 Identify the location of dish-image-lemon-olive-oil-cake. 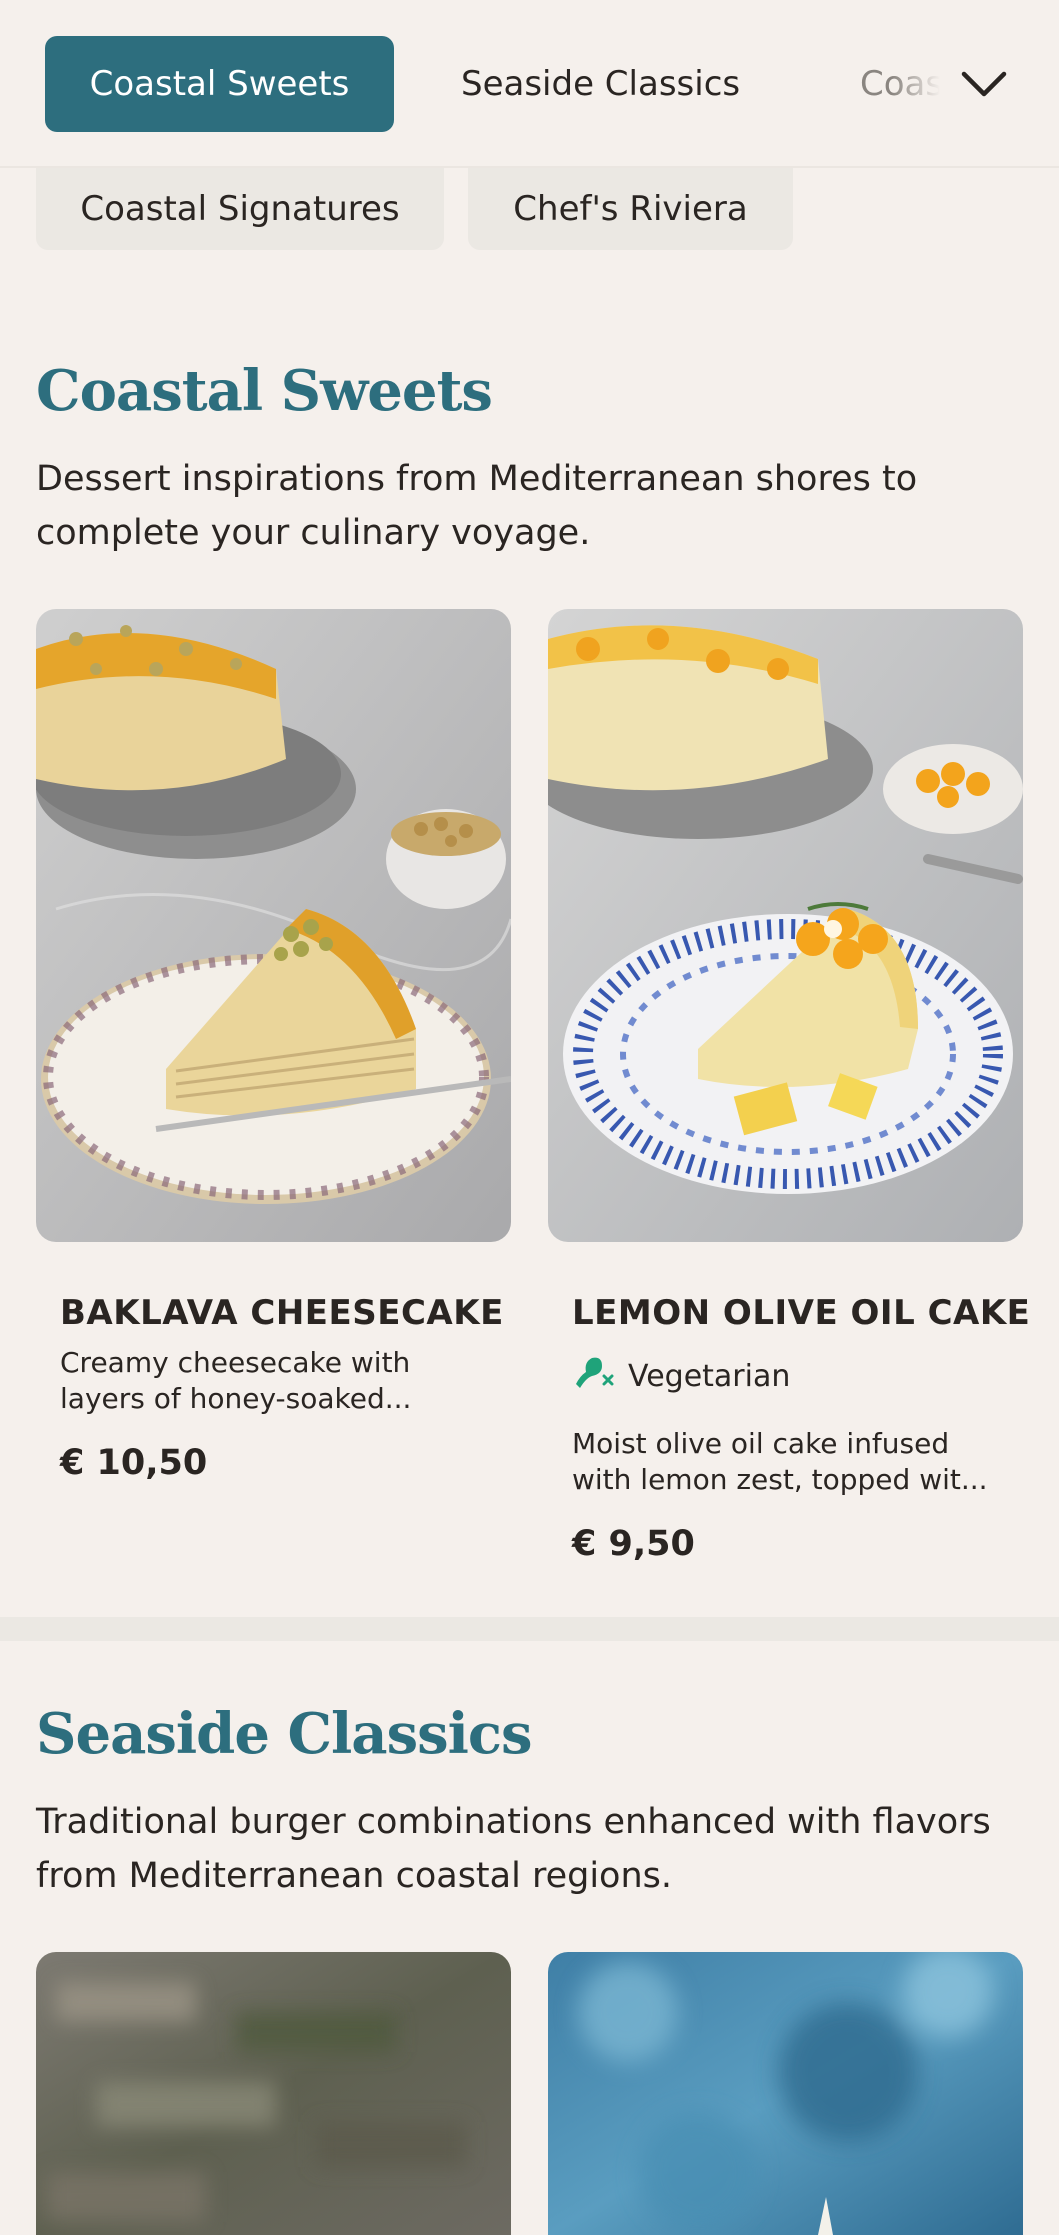
(785, 925).